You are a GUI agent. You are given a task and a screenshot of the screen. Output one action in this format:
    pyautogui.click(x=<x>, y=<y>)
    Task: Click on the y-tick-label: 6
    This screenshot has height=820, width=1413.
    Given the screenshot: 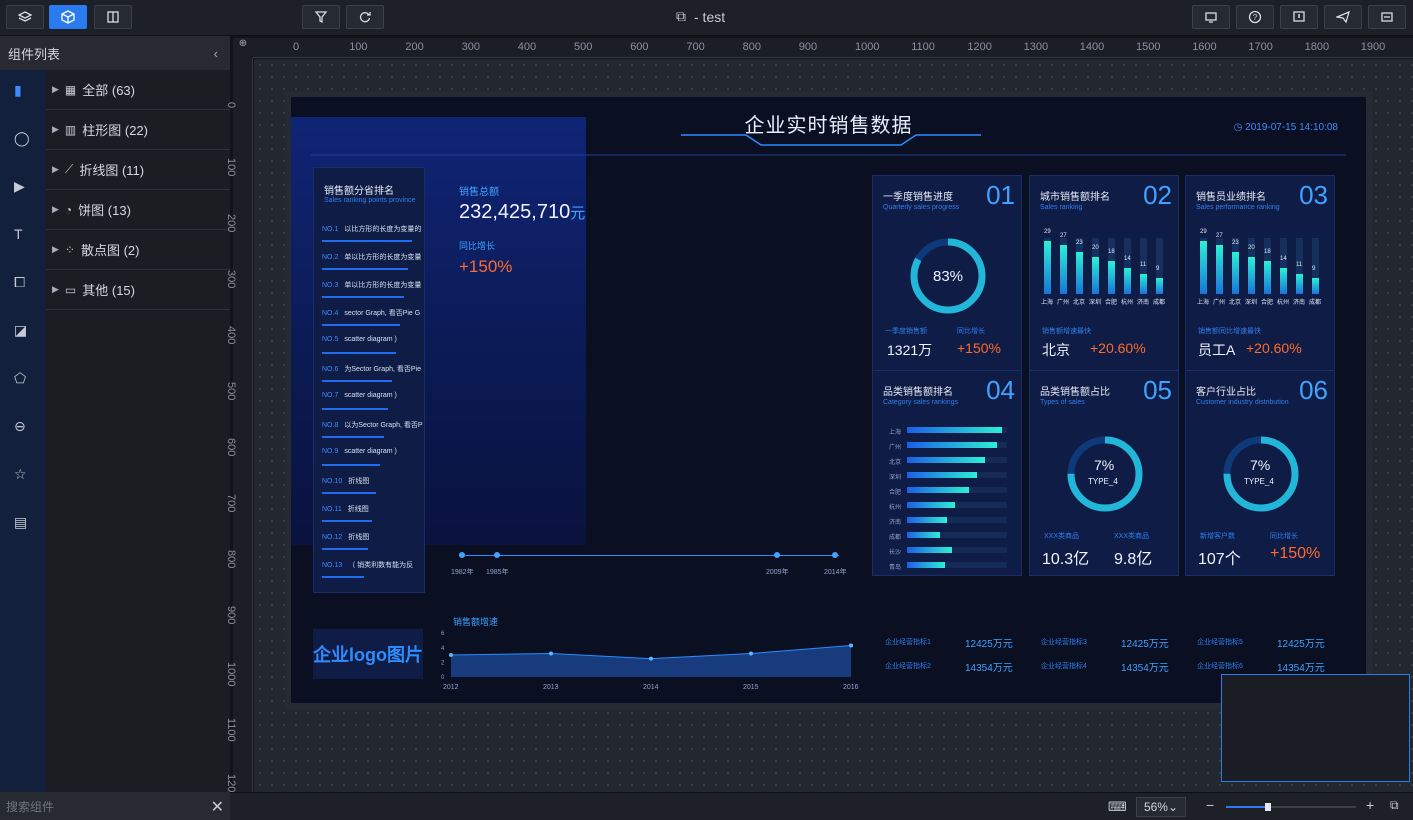 What is the action you would take?
    pyautogui.click(x=443, y=634)
    